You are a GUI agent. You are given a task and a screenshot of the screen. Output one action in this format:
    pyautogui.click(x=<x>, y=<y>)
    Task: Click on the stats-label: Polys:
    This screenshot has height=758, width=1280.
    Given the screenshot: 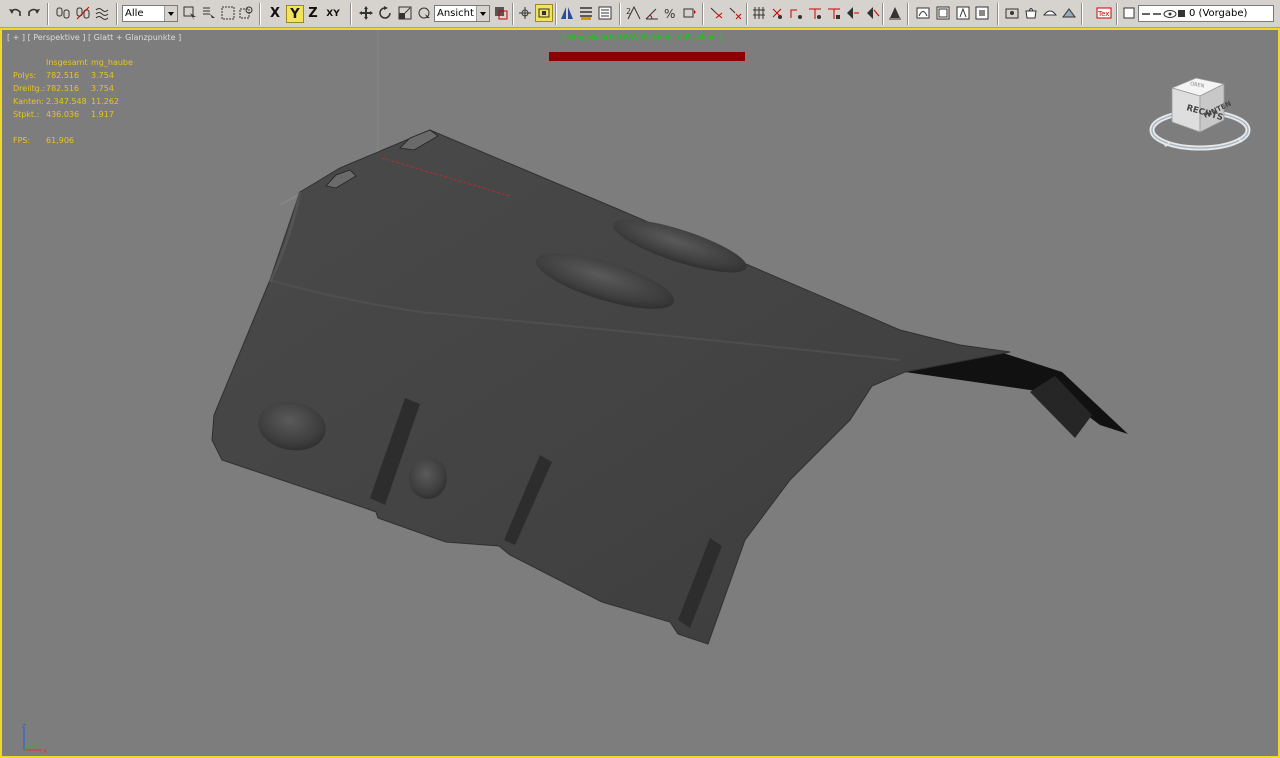 What is the action you would take?
    pyautogui.click(x=25, y=75)
    